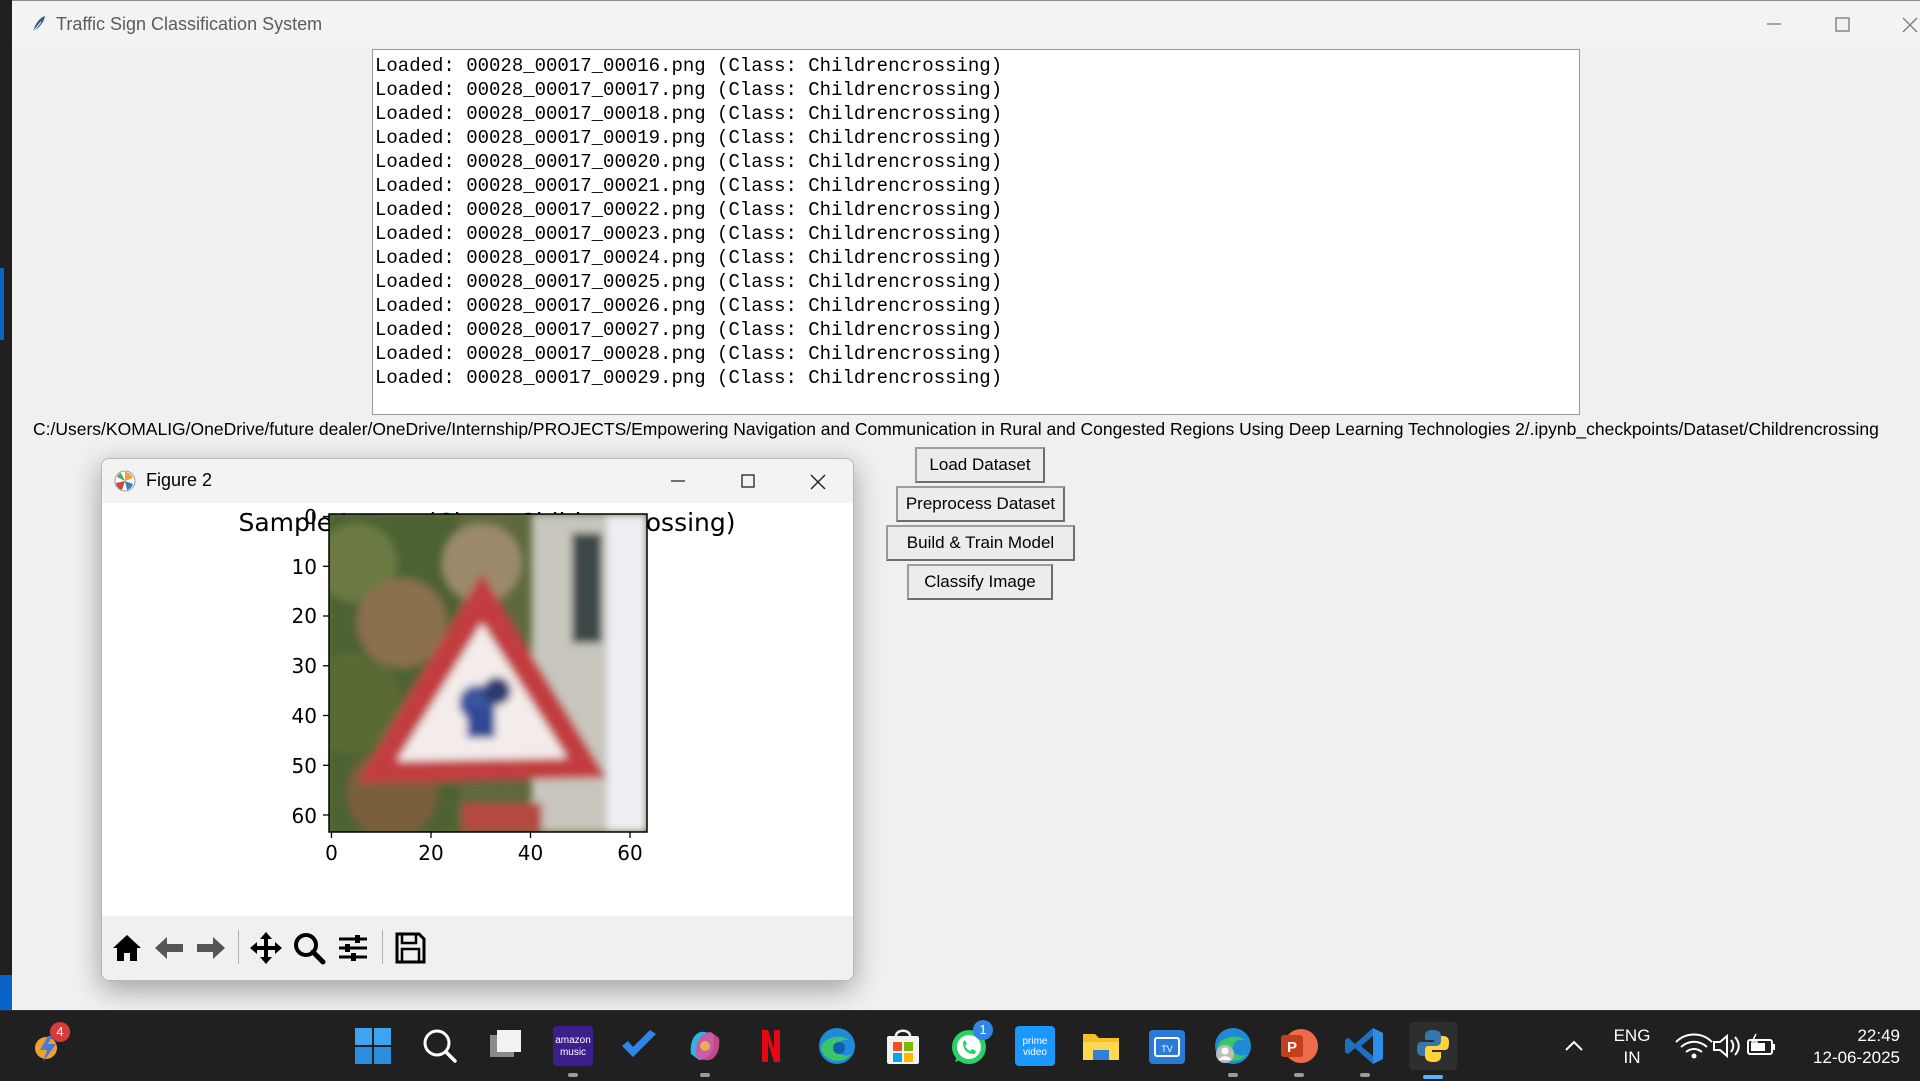  Describe the element at coordinates (629, 853) in the screenshot. I see `x-tick-label: 60` at that location.